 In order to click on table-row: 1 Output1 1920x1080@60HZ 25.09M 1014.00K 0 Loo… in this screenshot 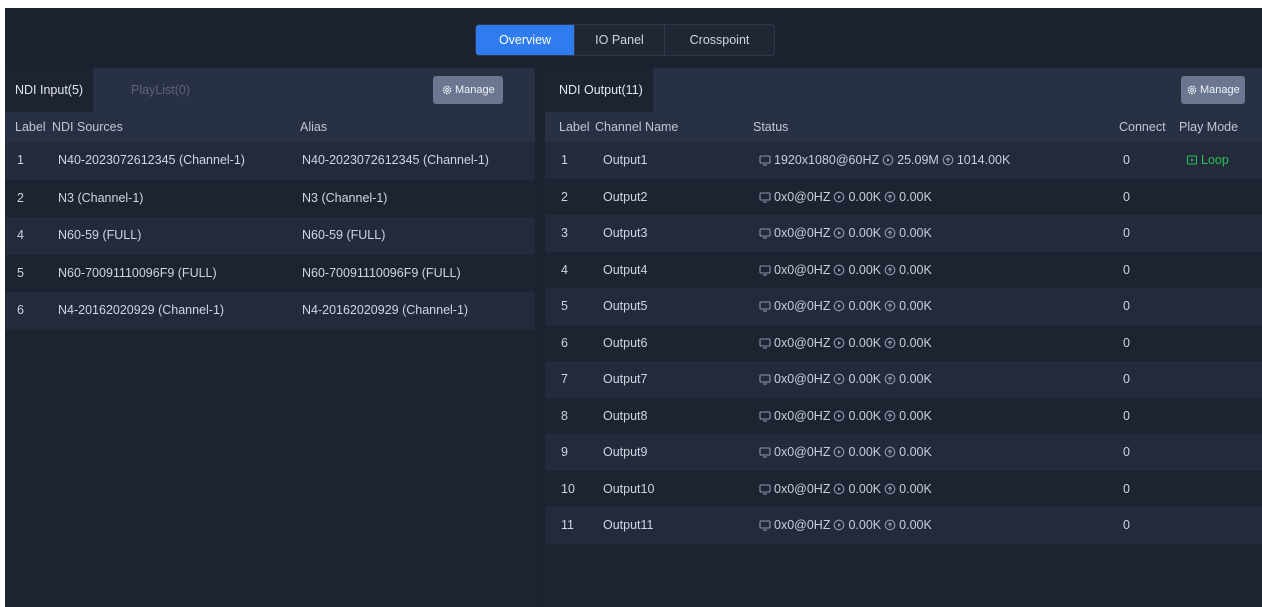, I will do `click(903, 160)`.